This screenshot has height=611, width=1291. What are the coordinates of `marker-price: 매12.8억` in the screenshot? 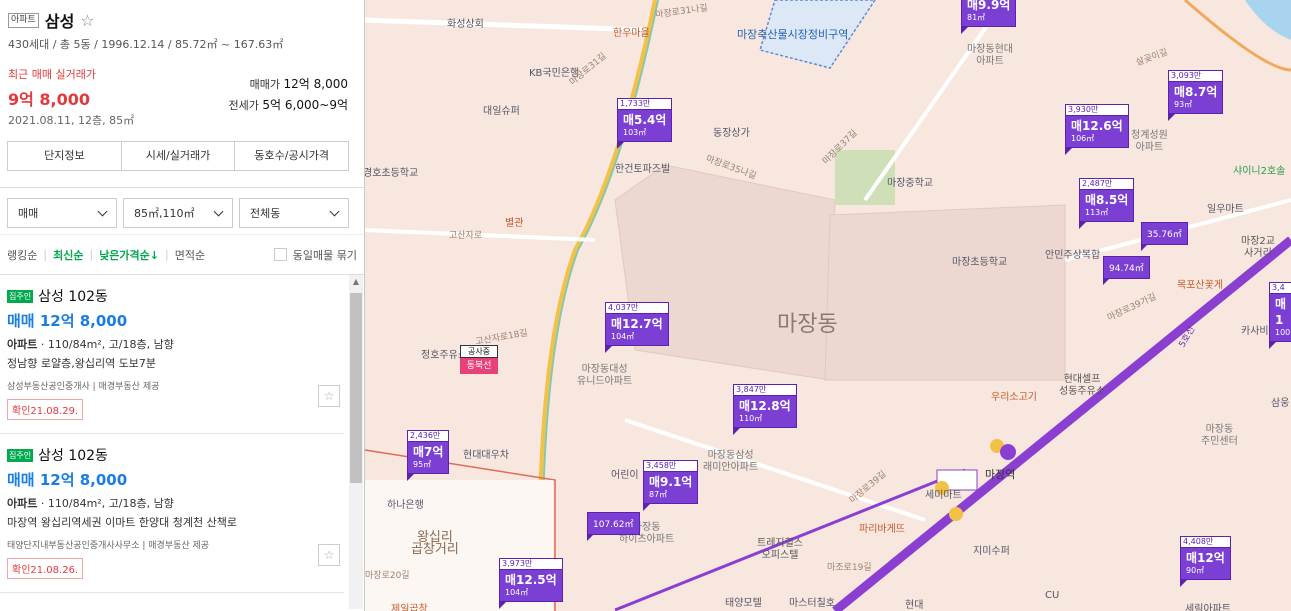 It's located at (765, 406).